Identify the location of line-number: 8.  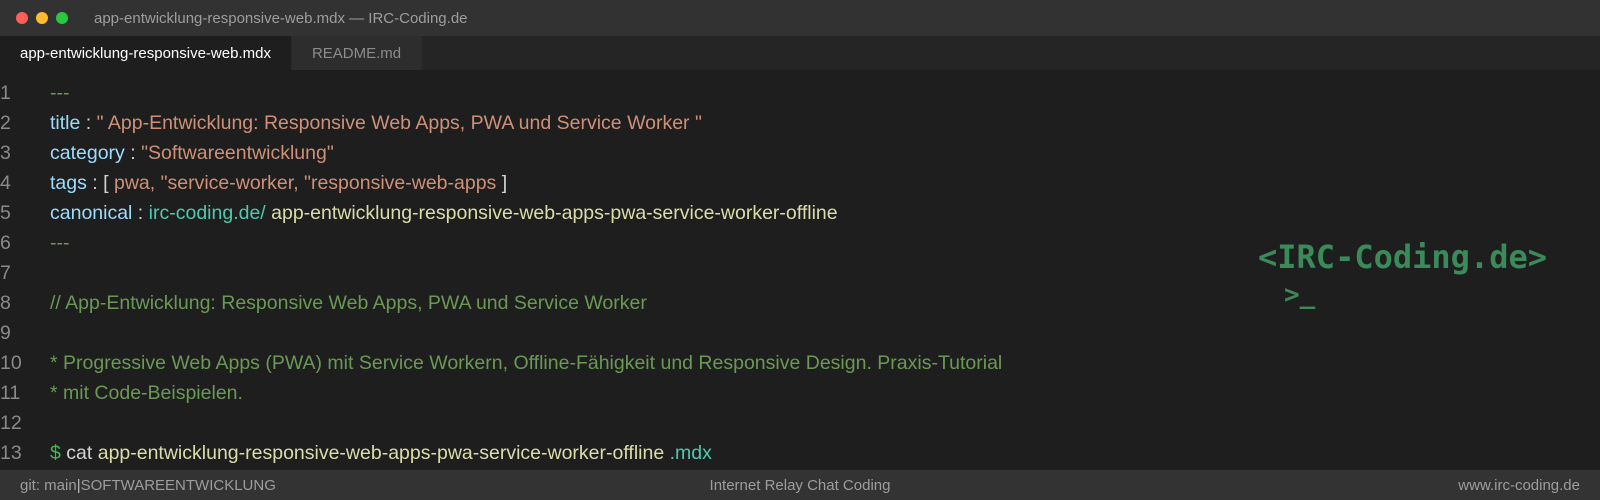
(5, 302).